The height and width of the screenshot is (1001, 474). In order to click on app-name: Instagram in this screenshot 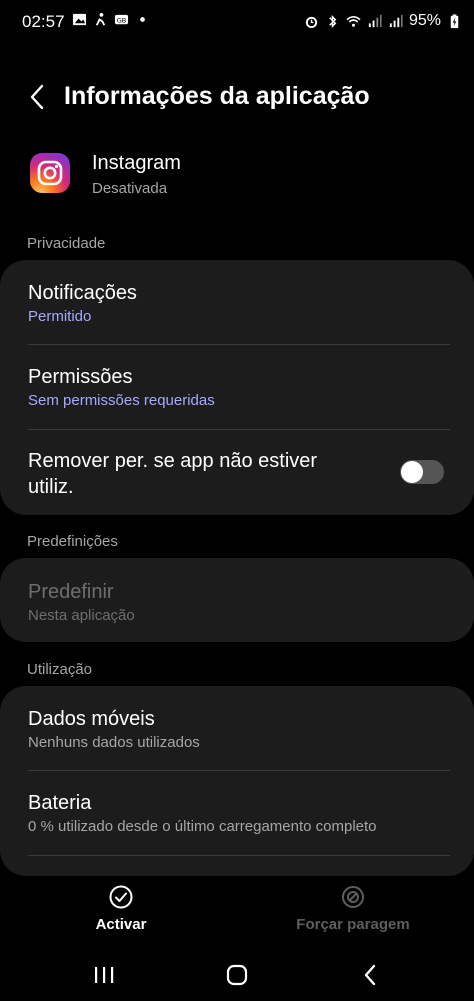, I will do `click(136, 163)`.